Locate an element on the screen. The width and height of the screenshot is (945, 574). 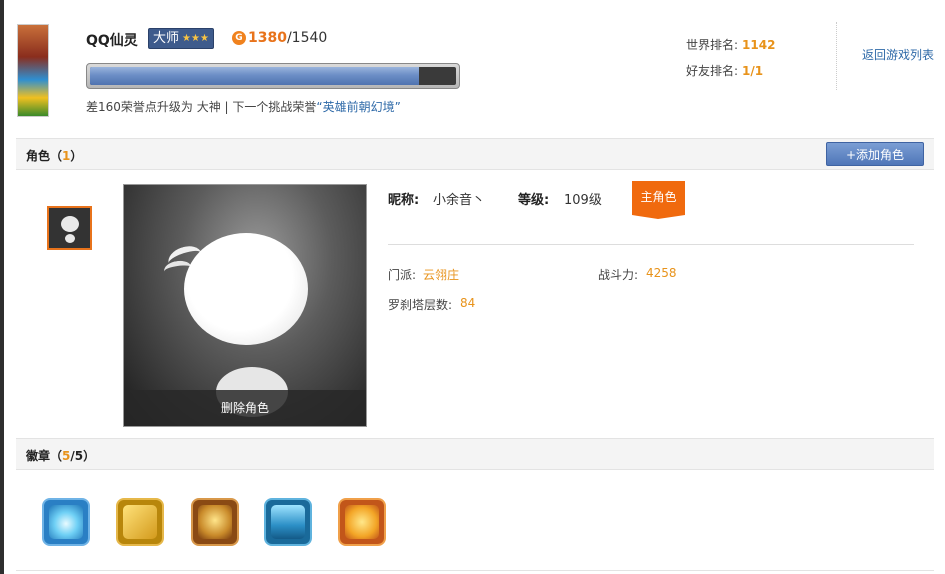
nickname-value: 小余音丶 is located at coordinates (459, 200).